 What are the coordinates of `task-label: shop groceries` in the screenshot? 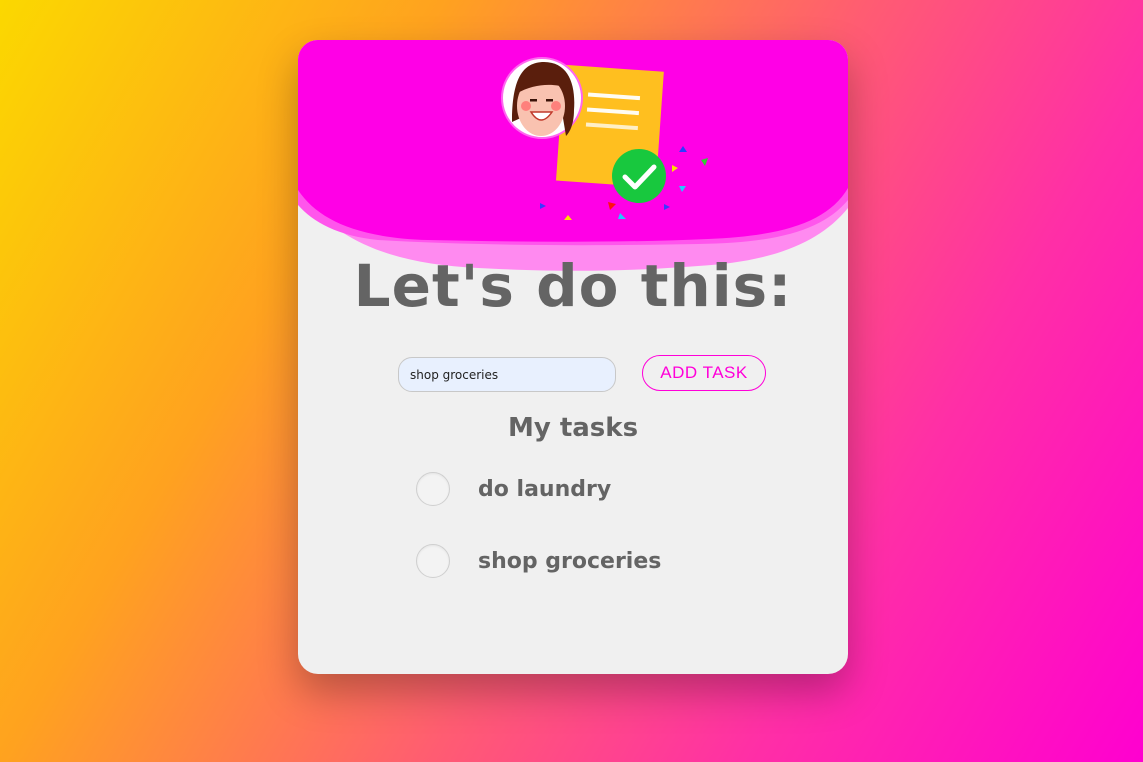 It's located at (570, 561).